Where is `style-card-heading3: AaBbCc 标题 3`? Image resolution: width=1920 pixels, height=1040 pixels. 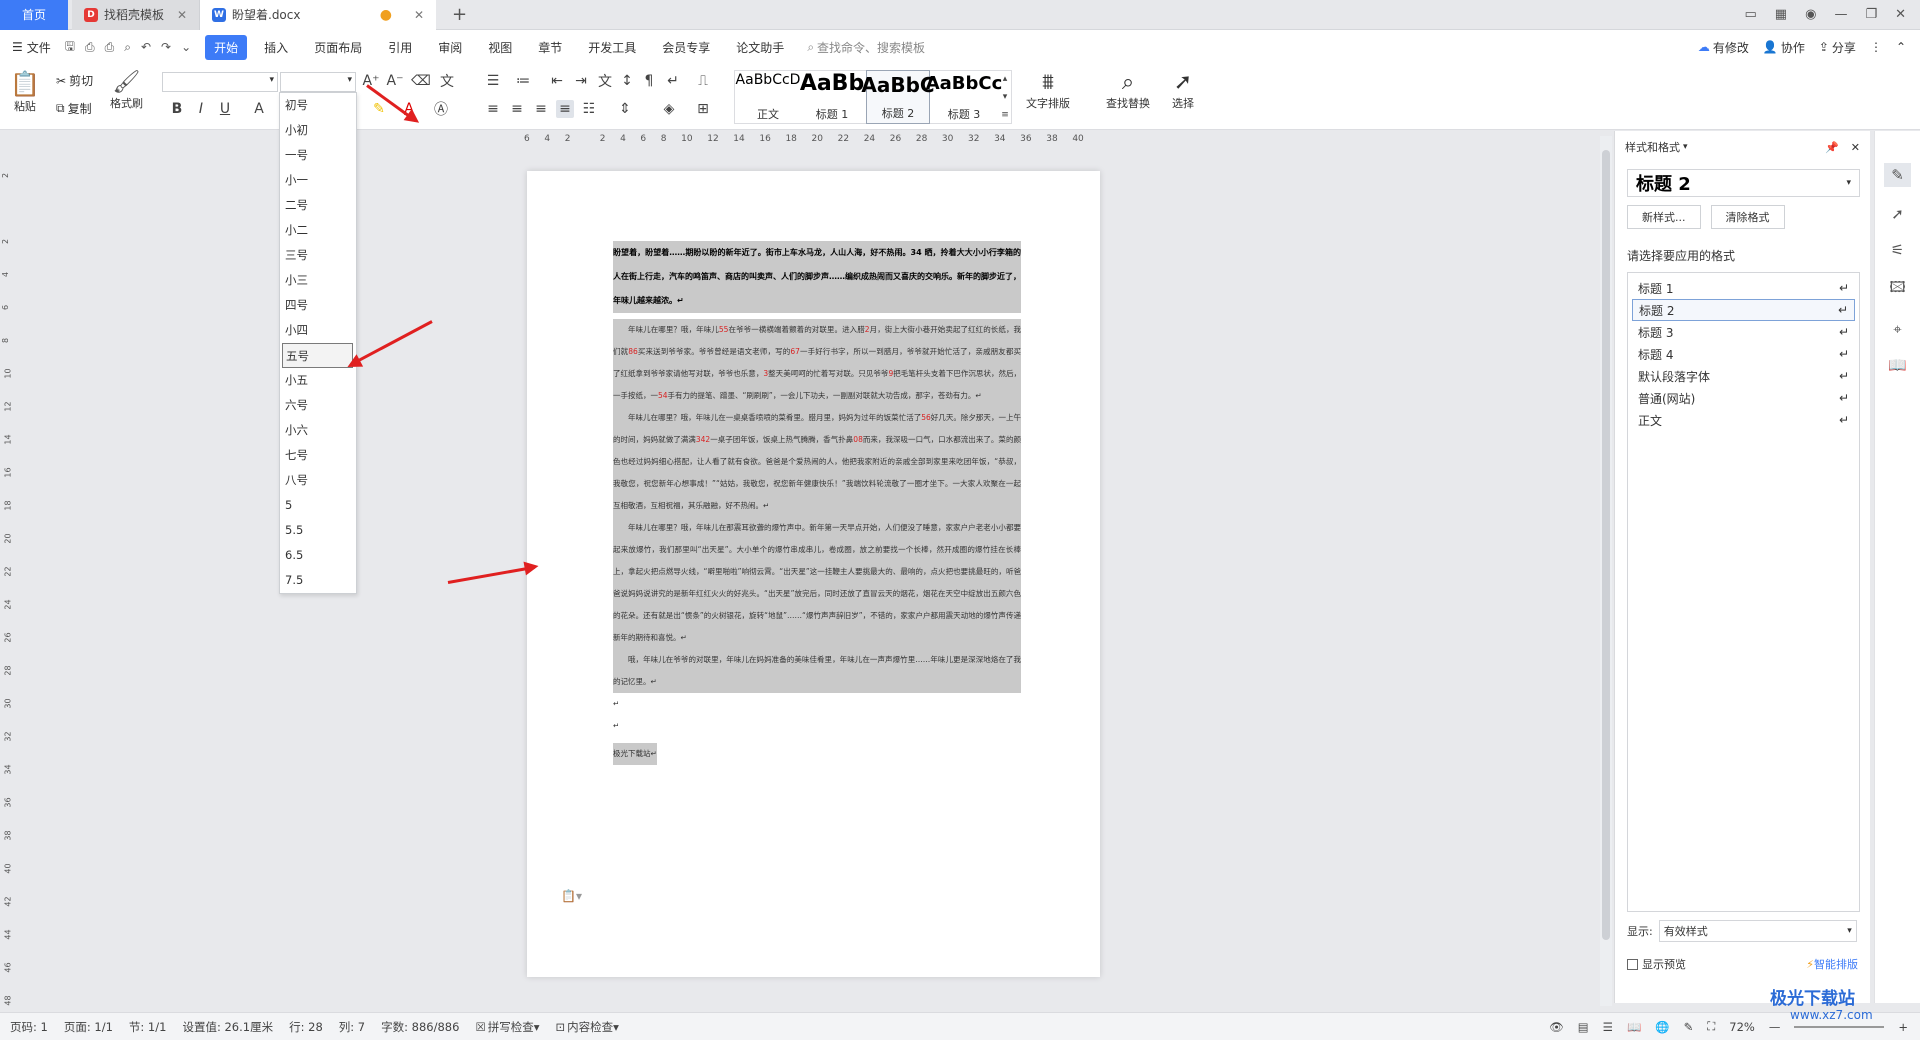
style-card-heading3: AaBbCc 标题 3 is located at coordinates (964, 97).